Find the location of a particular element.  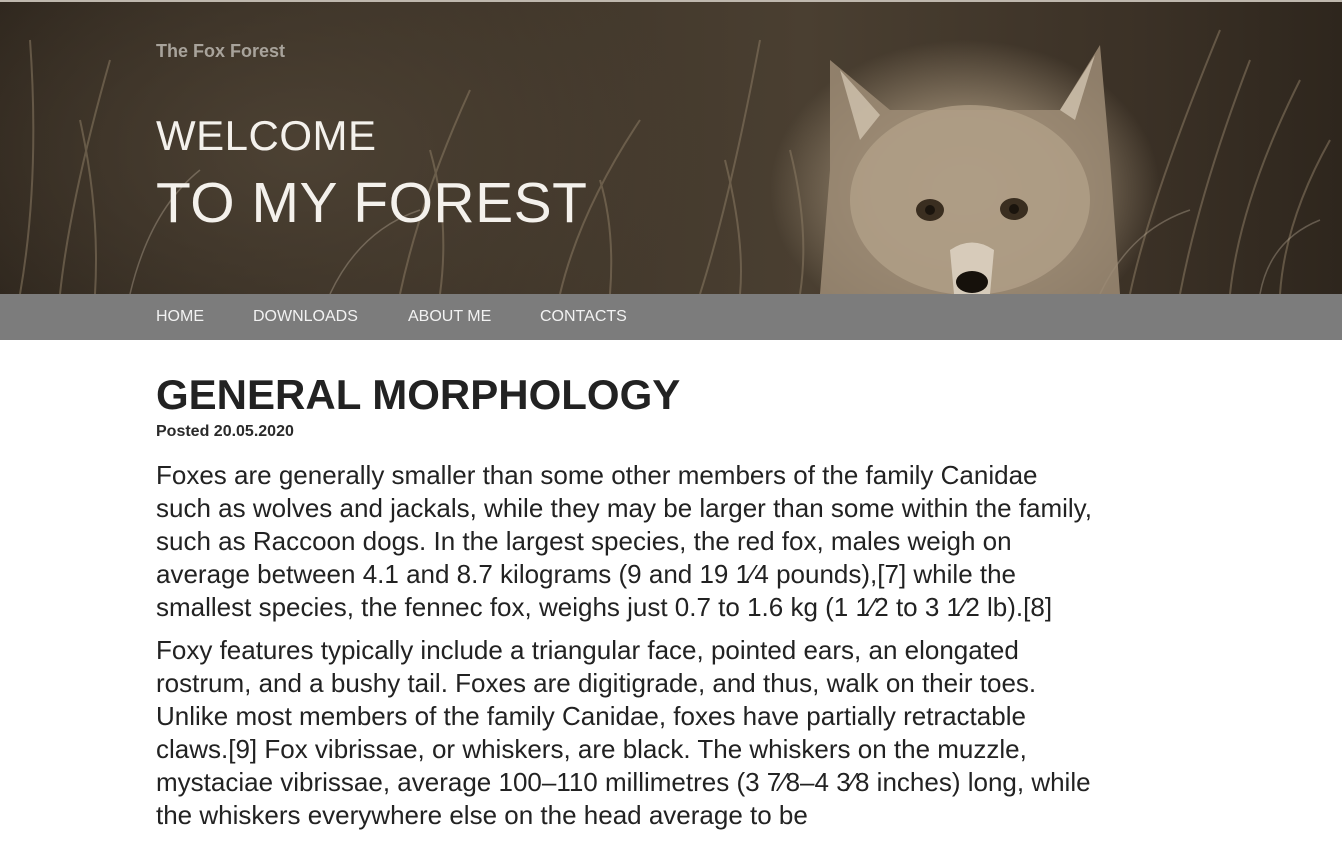

post-date: Posted 20.05.2020 is located at coordinates (225, 431).